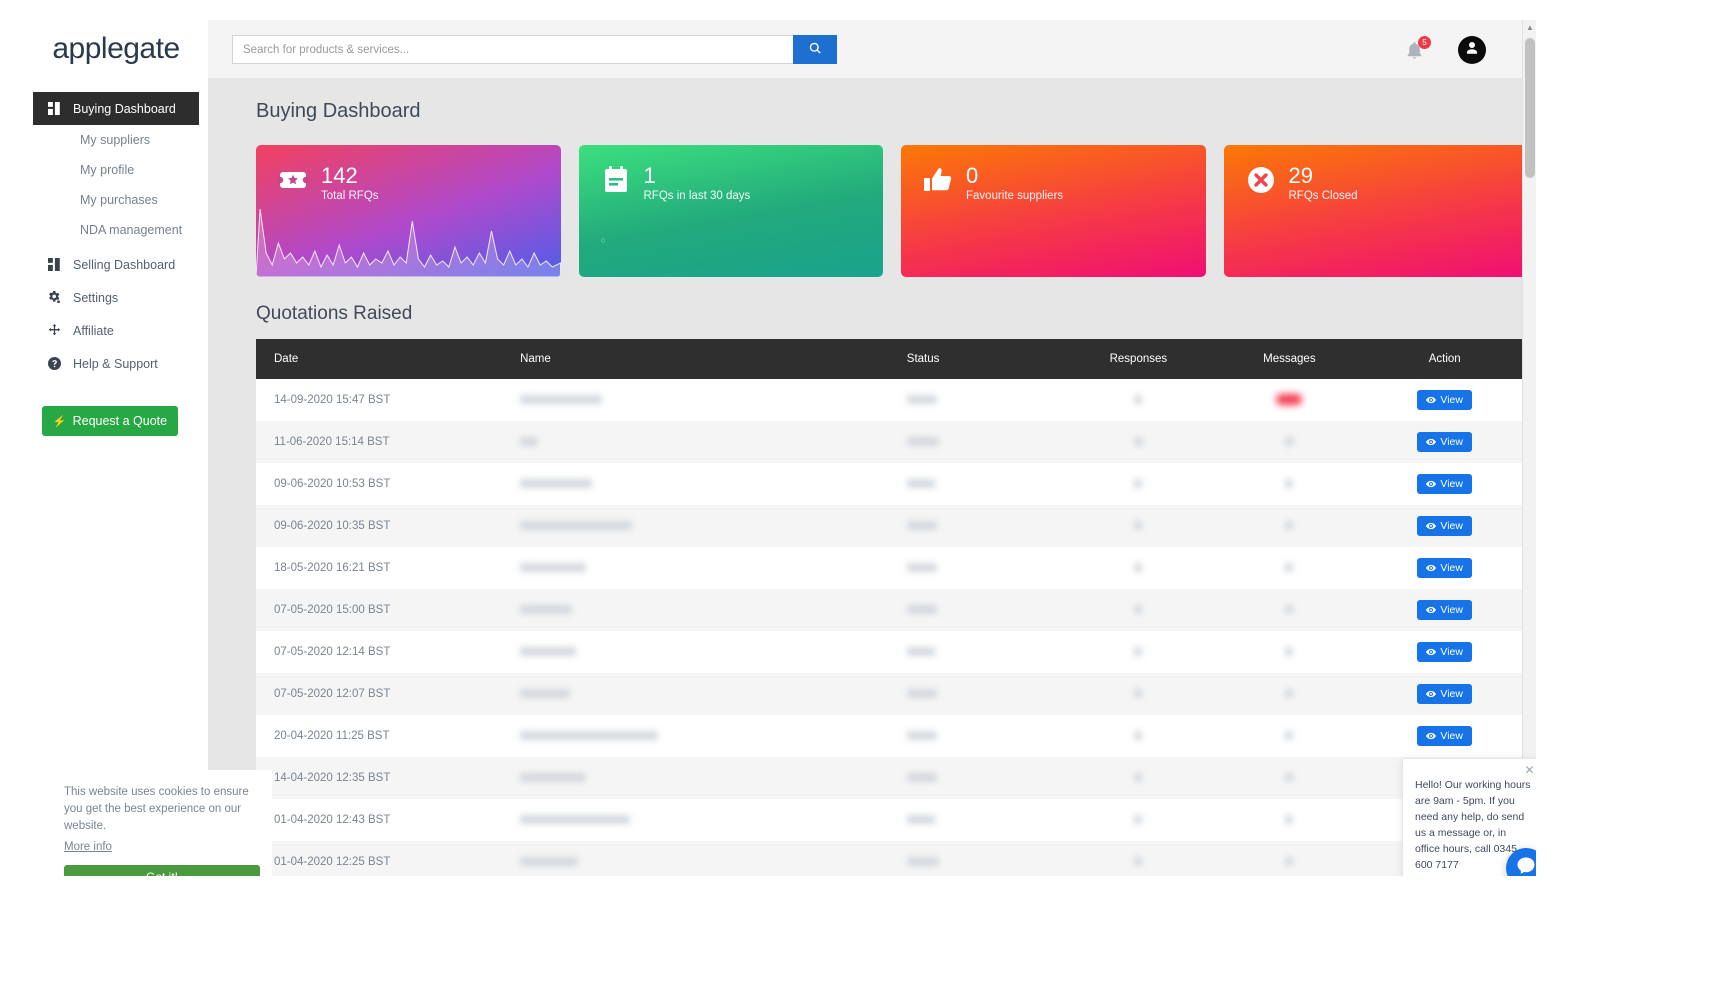 The height and width of the screenshot is (996, 1730). I want to click on sidebar-item-selling-dashboard: Selling Dashboard, so click(116, 264).